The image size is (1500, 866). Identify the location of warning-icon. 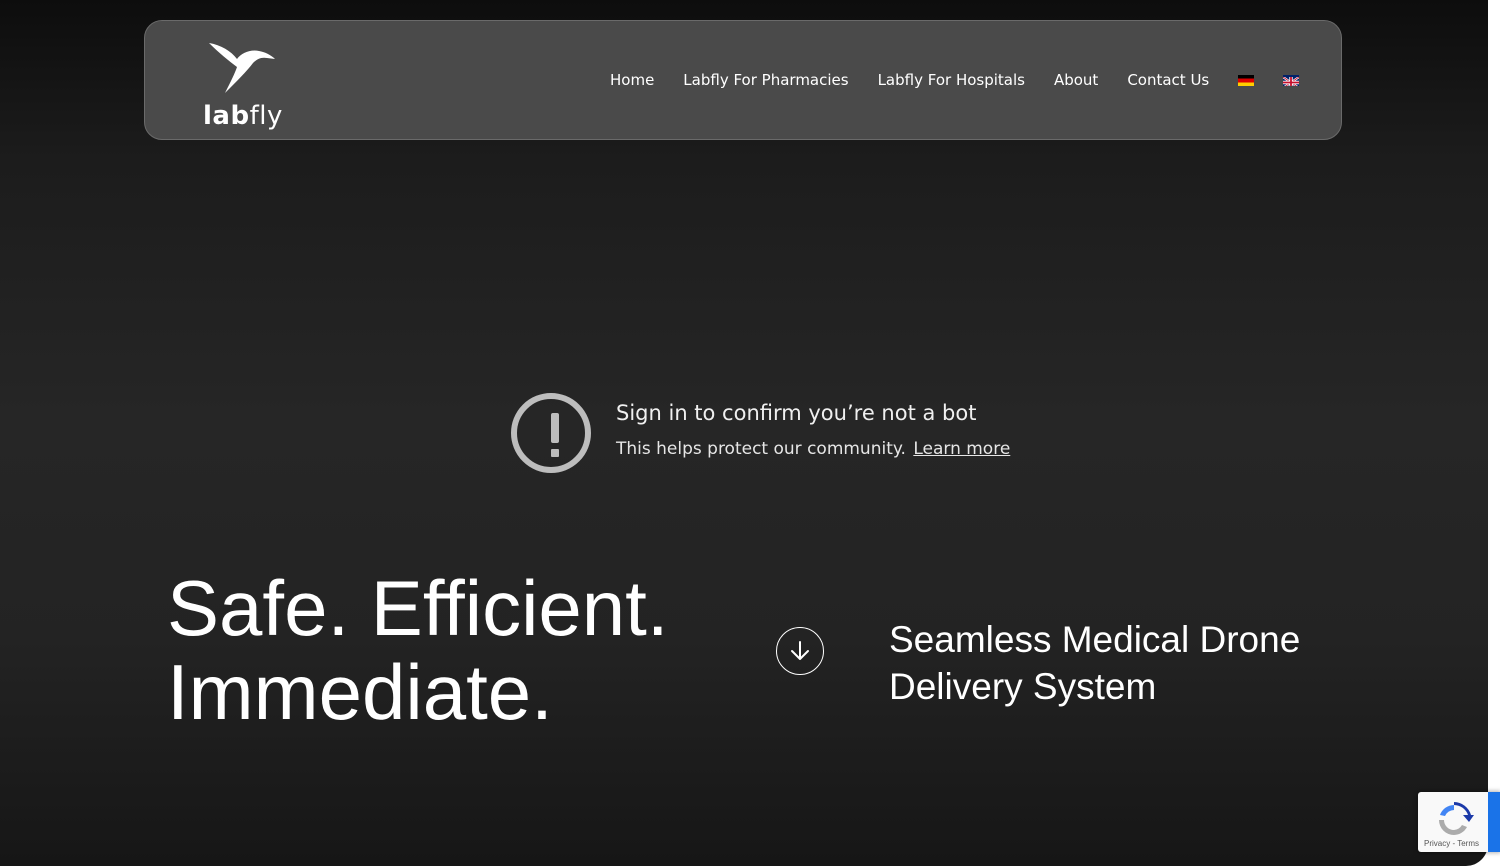
(551, 433).